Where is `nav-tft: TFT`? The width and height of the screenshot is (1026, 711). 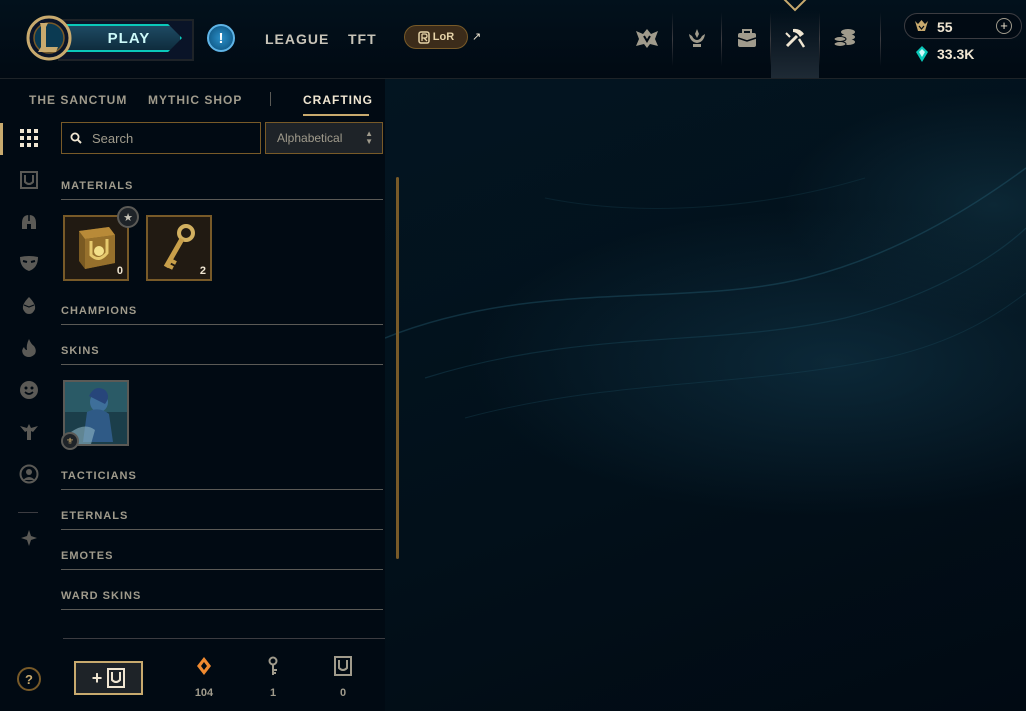 nav-tft: TFT is located at coordinates (362, 39).